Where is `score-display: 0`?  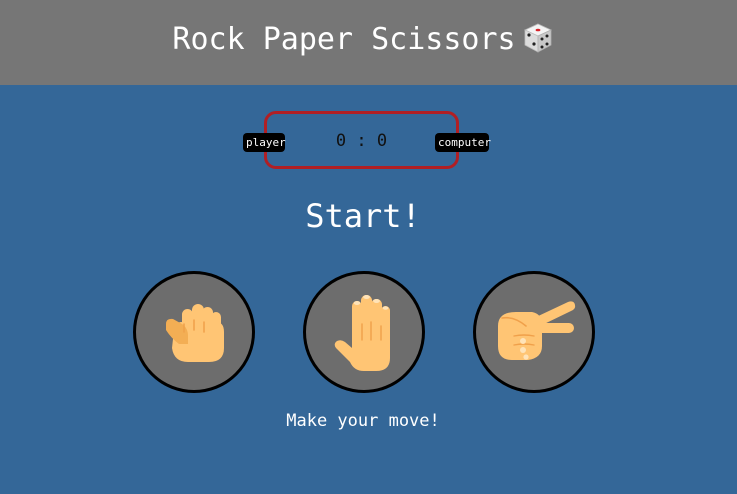
score-display: 0 is located at coordinates (361, 141).